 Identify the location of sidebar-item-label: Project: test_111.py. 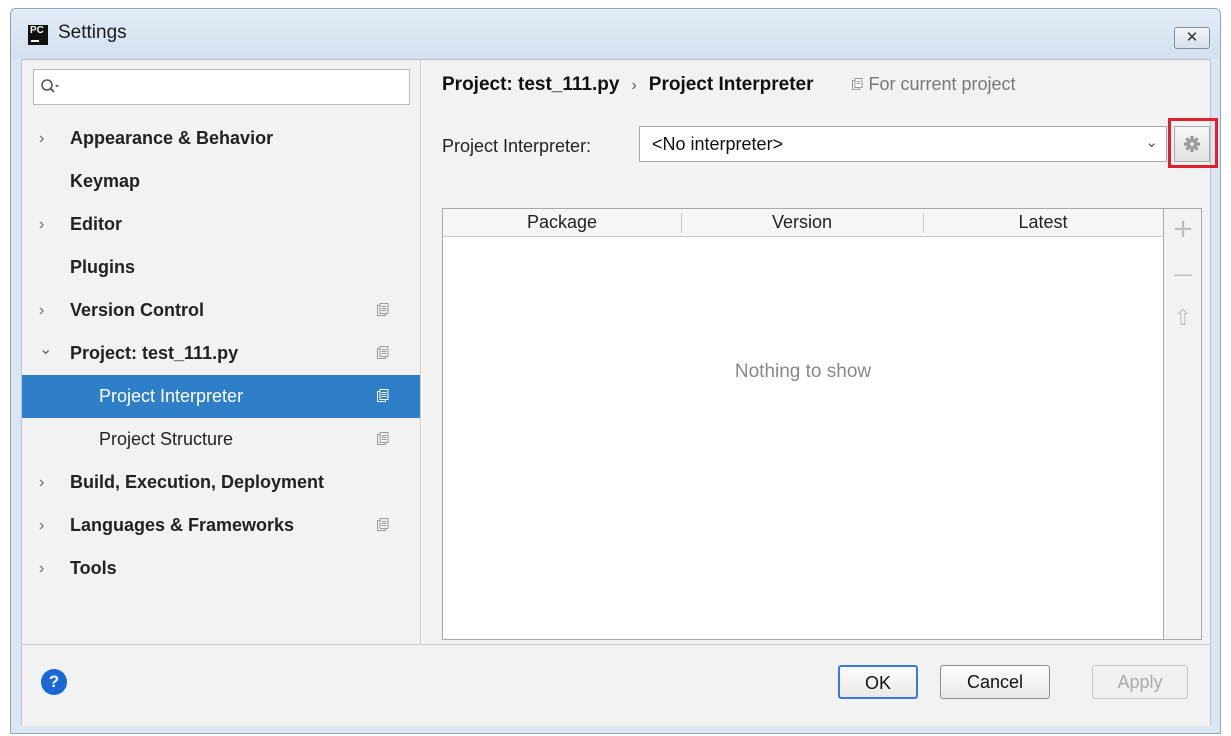
(154, 353).